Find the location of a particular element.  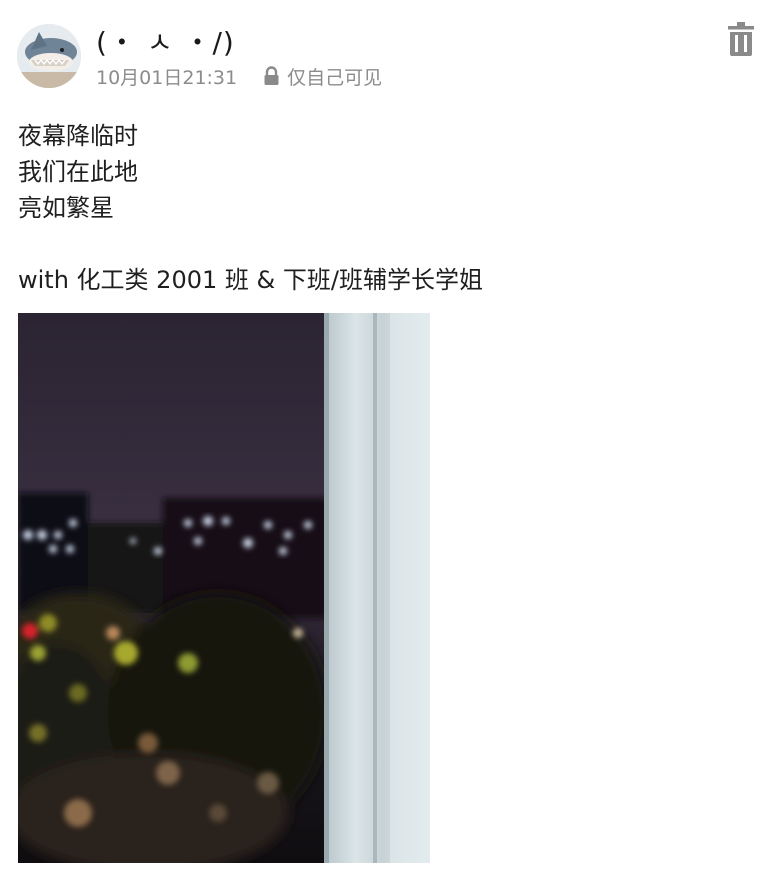

shark-avatar-icon is located at coordinates (49, 56).